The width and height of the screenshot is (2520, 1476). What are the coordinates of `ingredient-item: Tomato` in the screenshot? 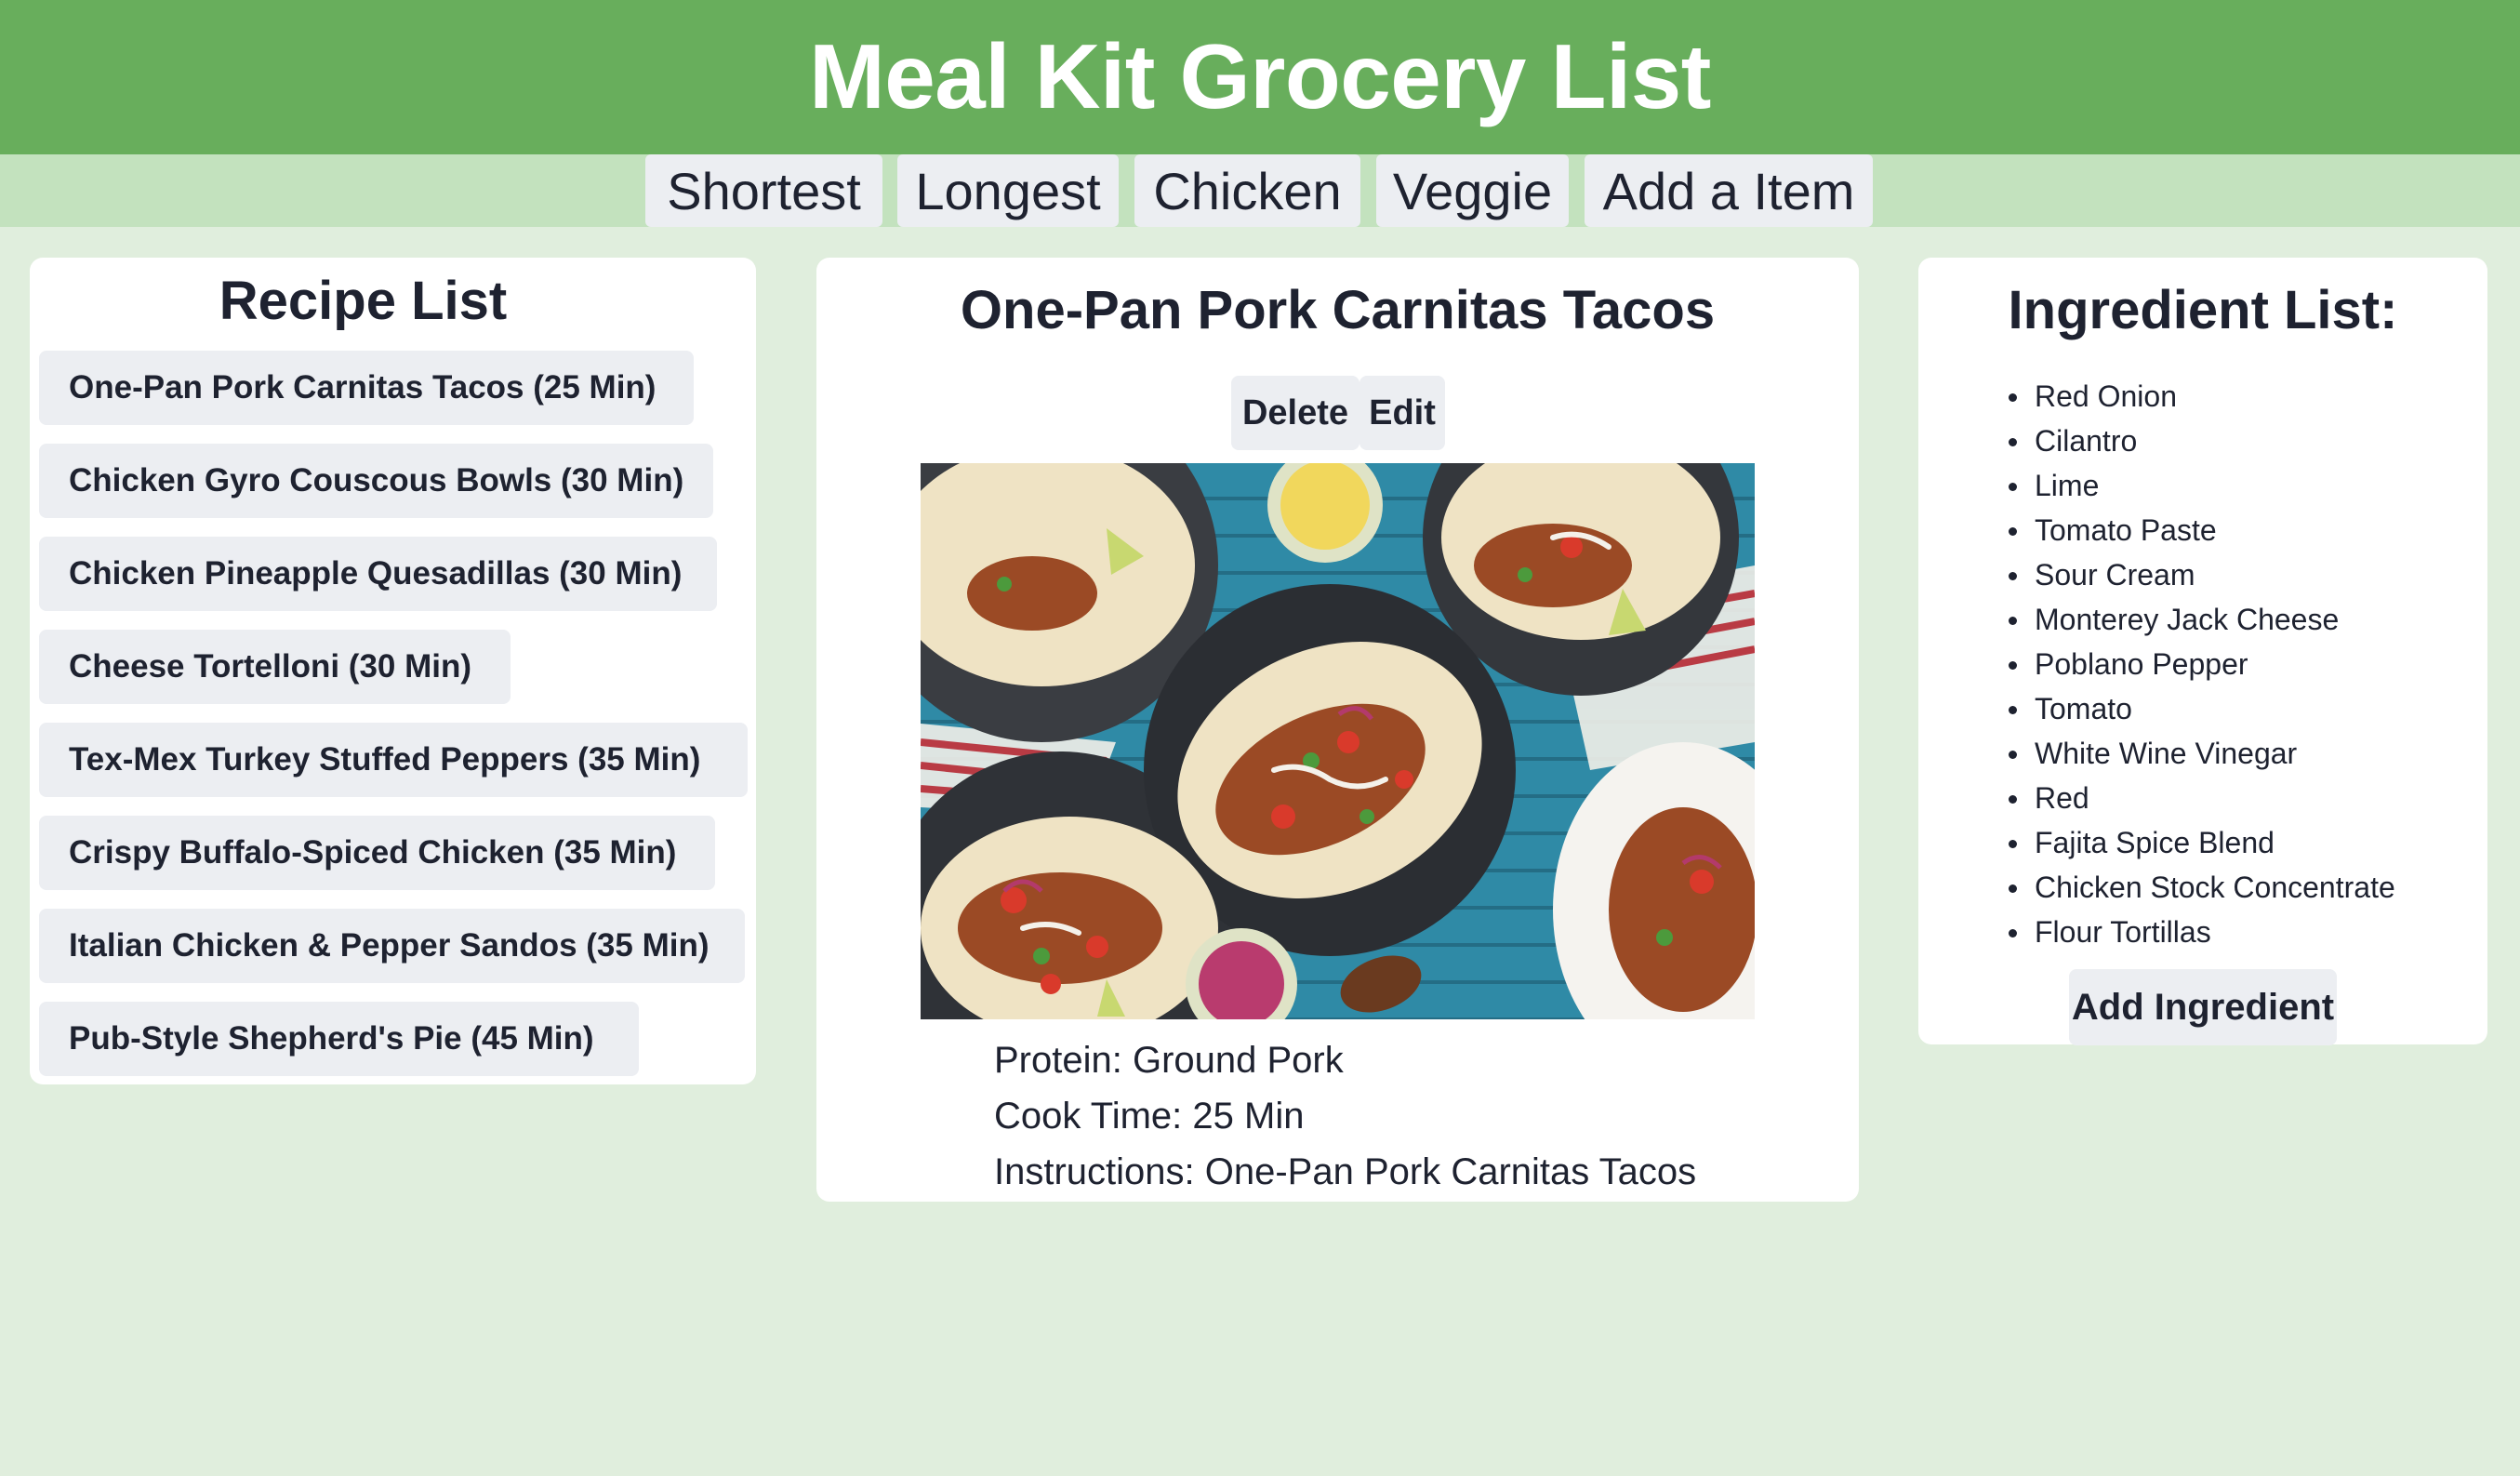 It's located at (2201, 712).